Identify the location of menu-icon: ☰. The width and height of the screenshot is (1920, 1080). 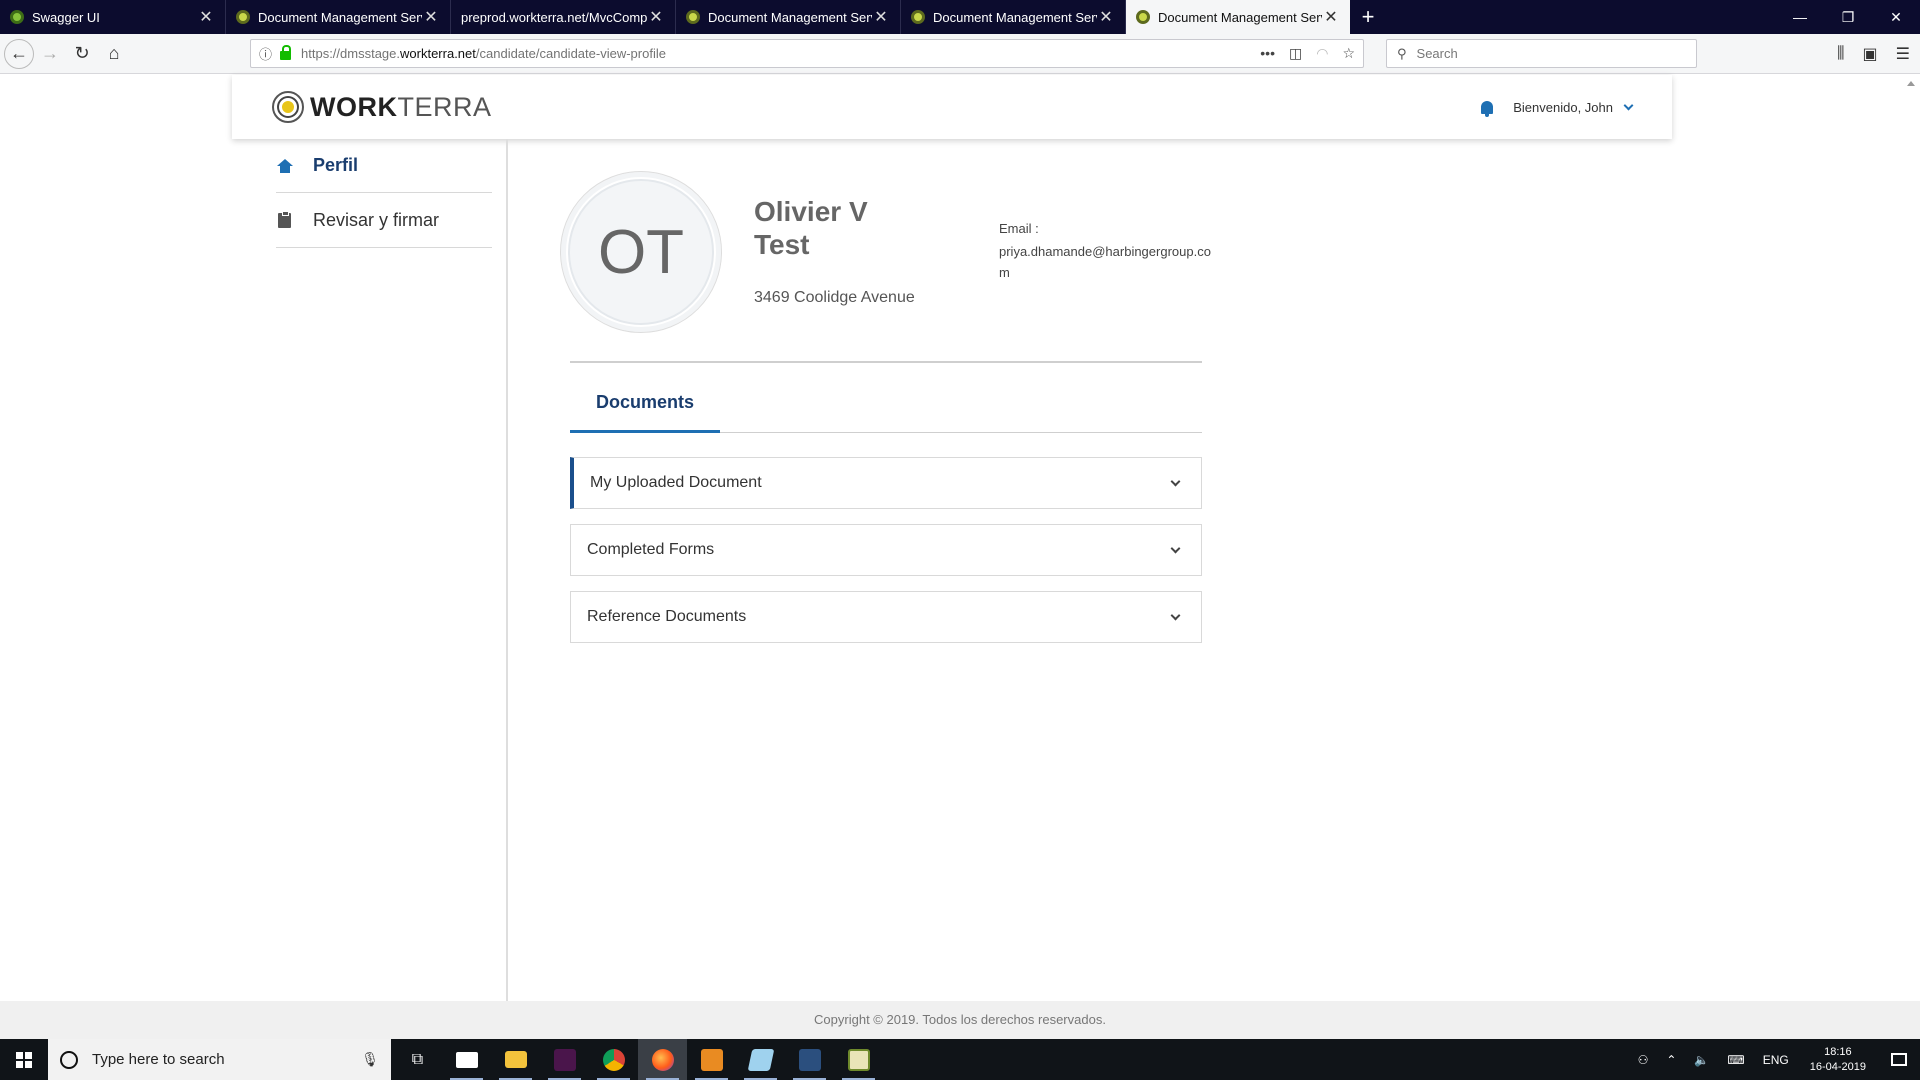
(1903, 54).